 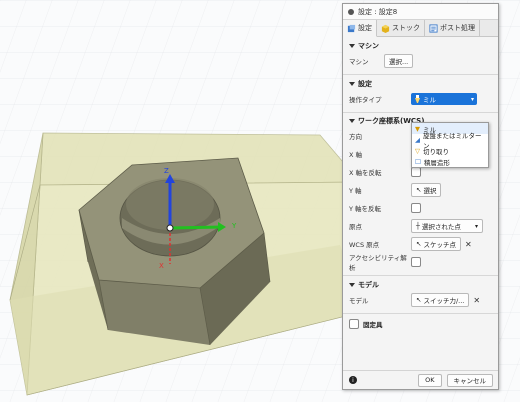 I want to click on clear-wcs-origin-icon: ✕, so click(x=468, y=244).